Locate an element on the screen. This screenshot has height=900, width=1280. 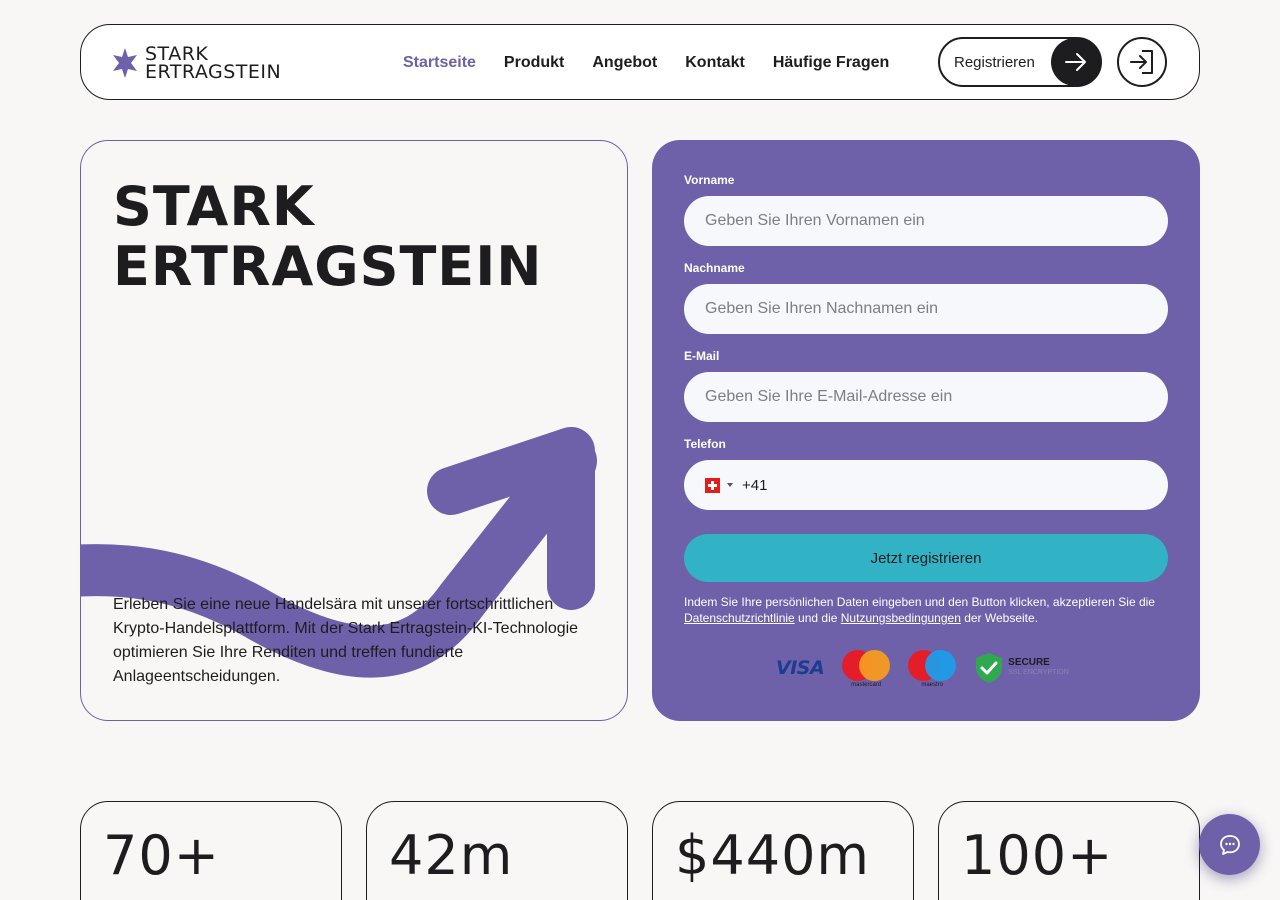
secure-subtitle: SSL ENCRYPTION is located at coordinates (1038, 672).